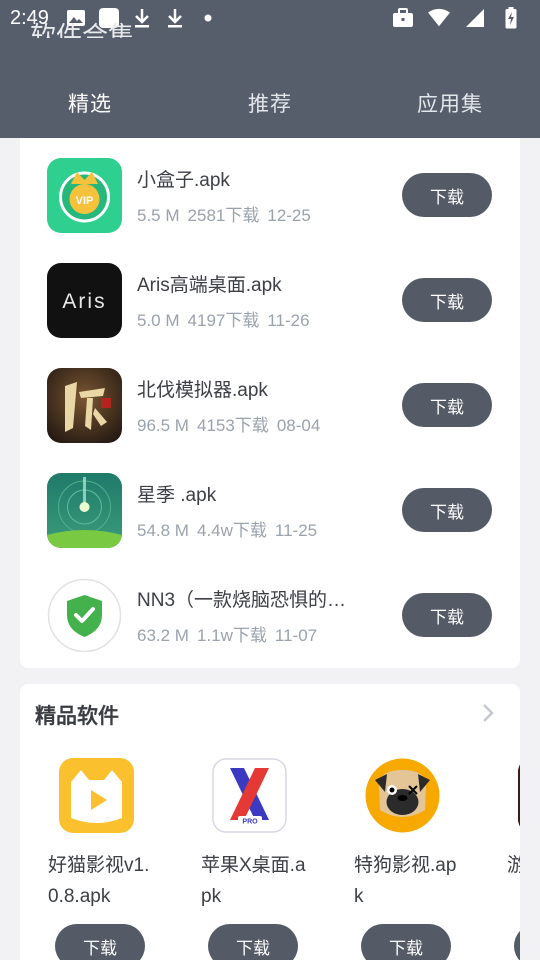 The width and height of the screenshot is (540, 960). I want to click on app-title: 小盒子.apk, so click(183, 180).